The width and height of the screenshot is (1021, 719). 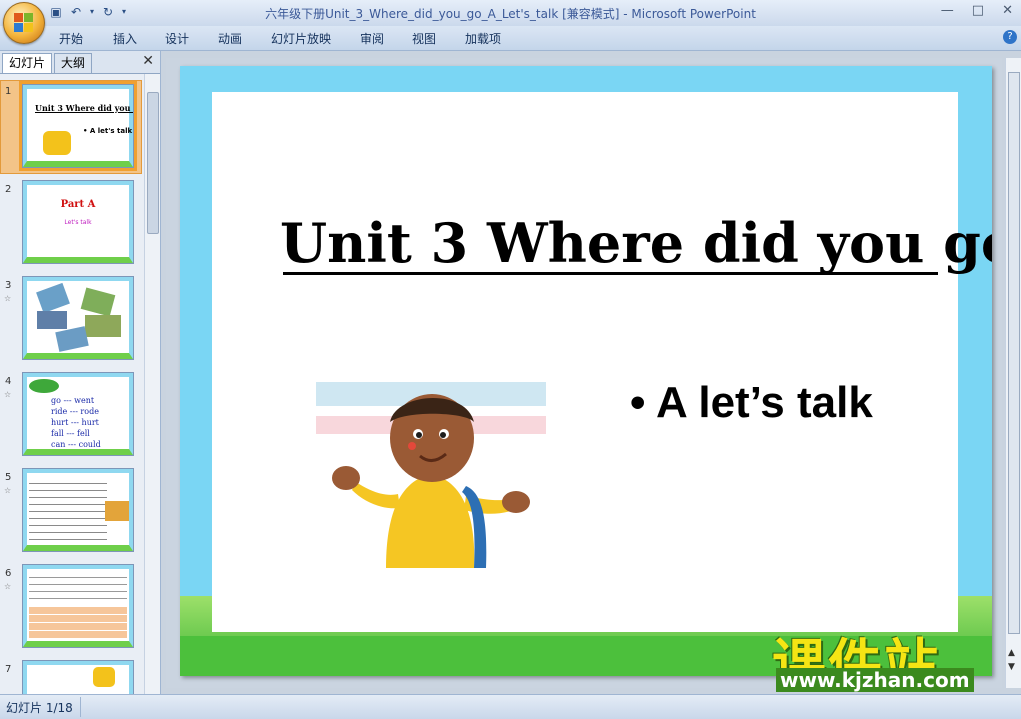 I want to click on help-icon: ?, so click(x=1010, y=37).